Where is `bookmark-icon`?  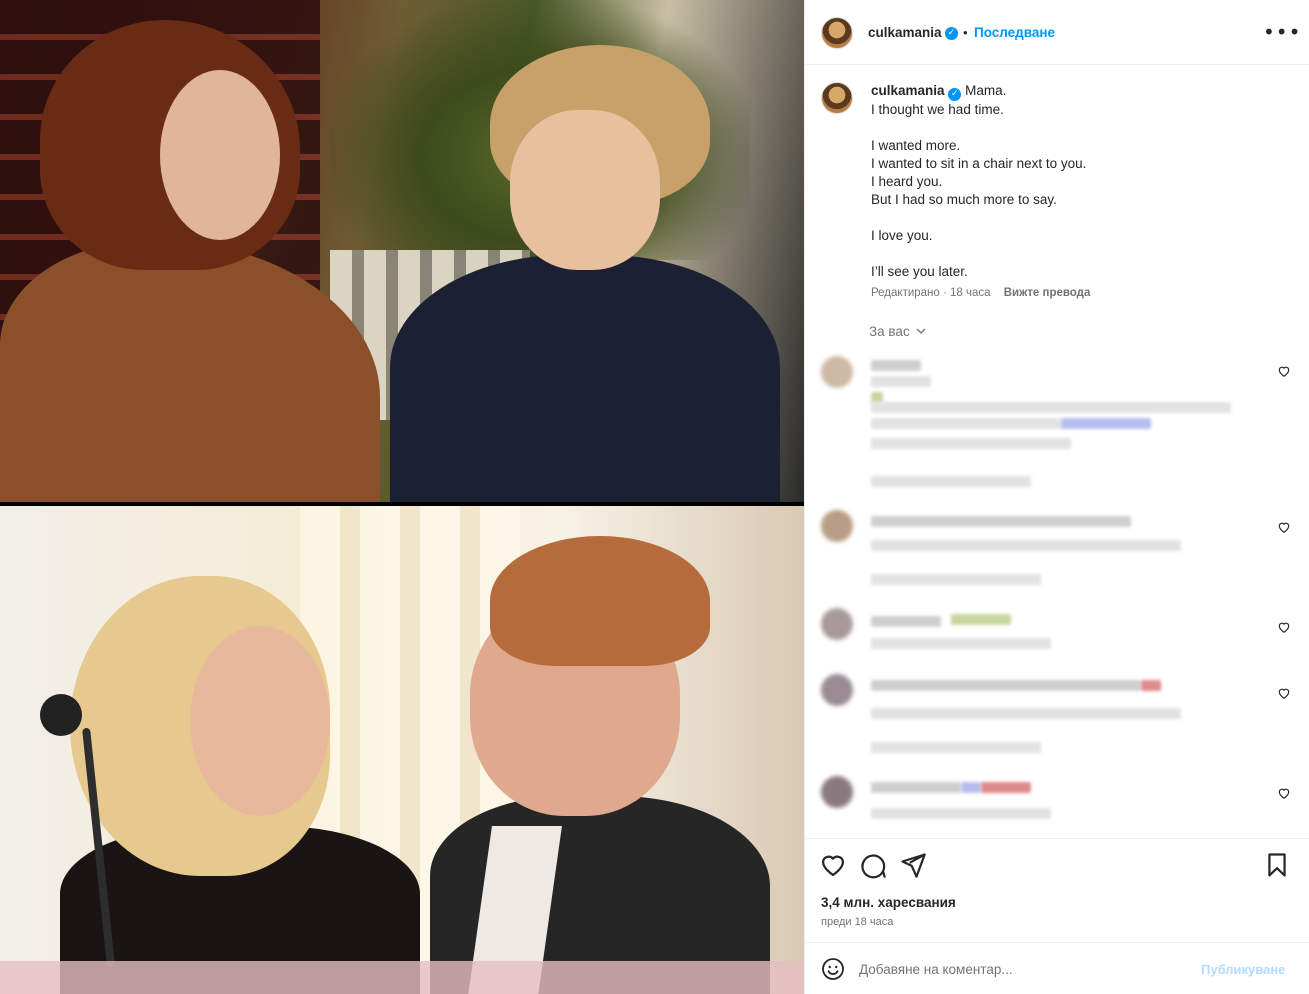
bookmark-icon is located at coordinates (1277, 865).